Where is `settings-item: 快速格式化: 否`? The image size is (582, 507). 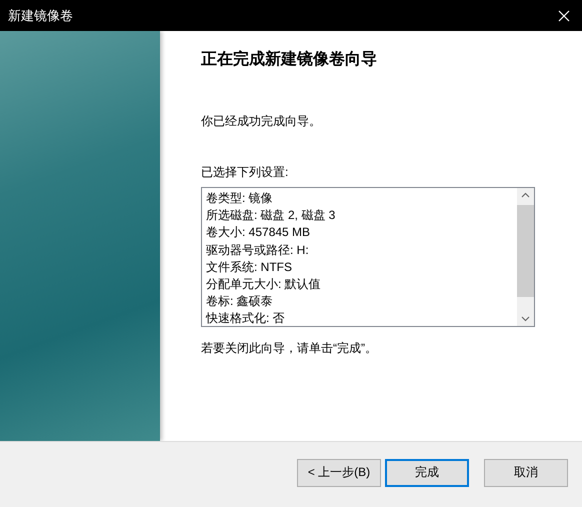
settings-item: 快速格式化: 否 is located at coordinates (246, 319).